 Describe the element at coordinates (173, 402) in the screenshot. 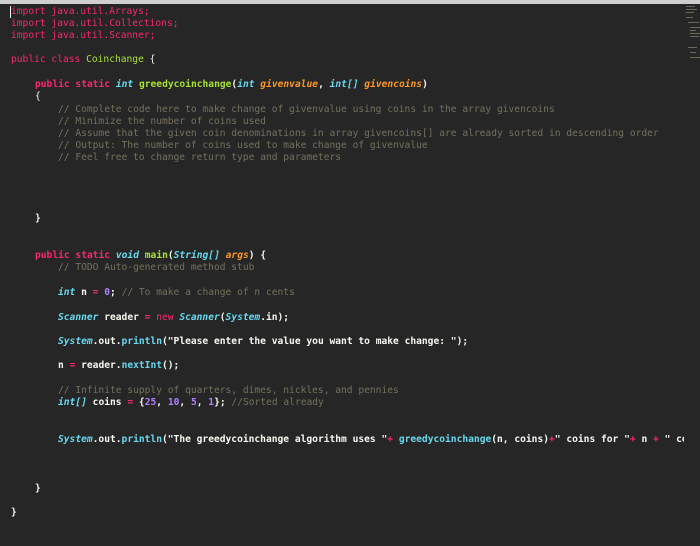

I see `number-literal: 10` at that location.